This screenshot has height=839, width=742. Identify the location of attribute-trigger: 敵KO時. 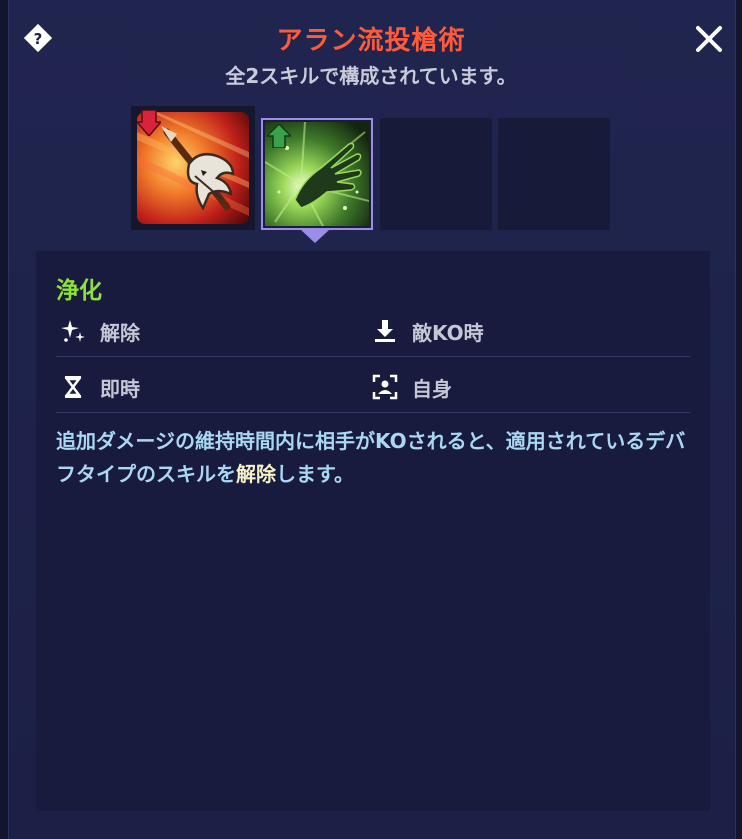
(428, 331).